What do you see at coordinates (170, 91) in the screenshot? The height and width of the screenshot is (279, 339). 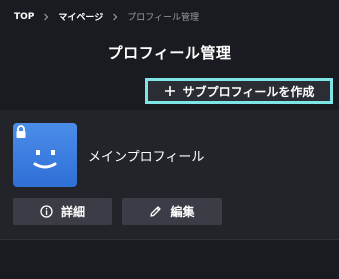 I see `plus-icon` at bounding box center [170, 91].